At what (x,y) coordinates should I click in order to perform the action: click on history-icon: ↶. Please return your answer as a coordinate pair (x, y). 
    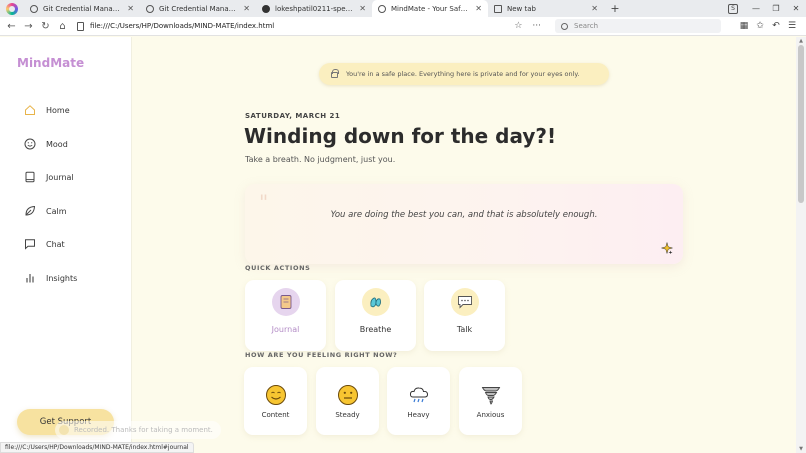
    Looking at the image, I should click on (776, 26).